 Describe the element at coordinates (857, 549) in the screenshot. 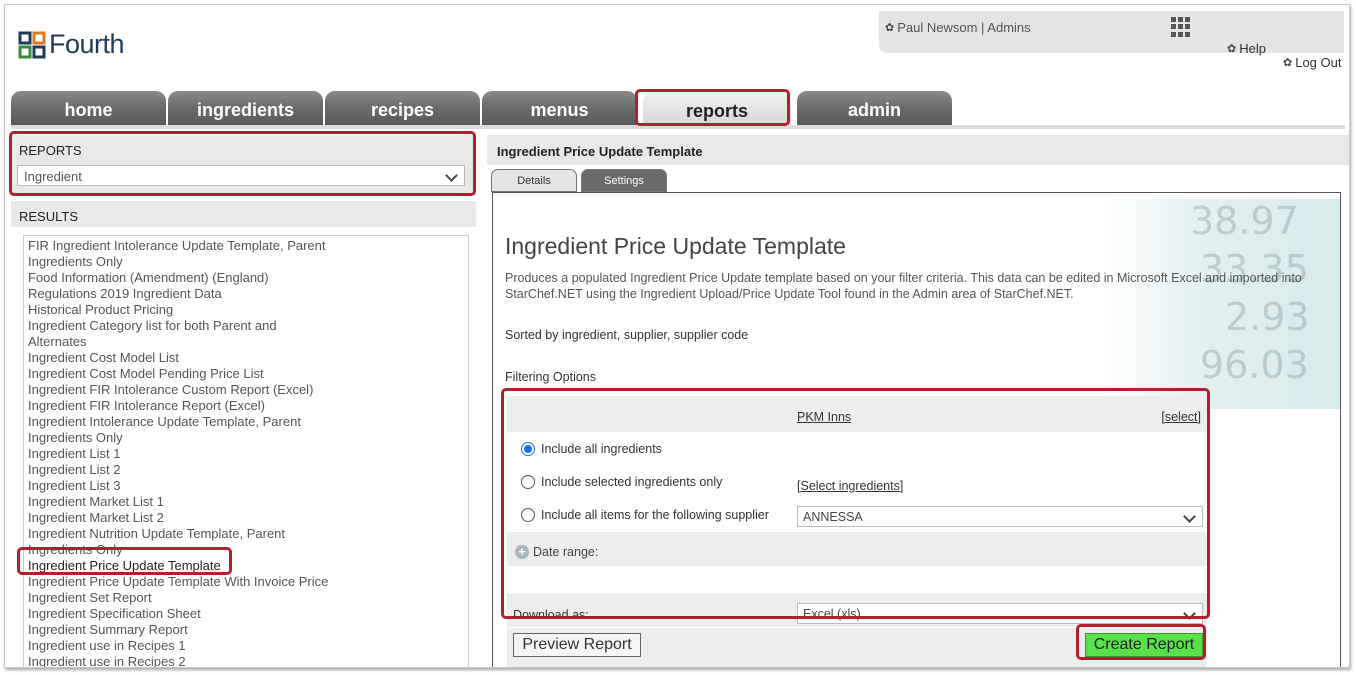

I see `date-range-row` at that location.